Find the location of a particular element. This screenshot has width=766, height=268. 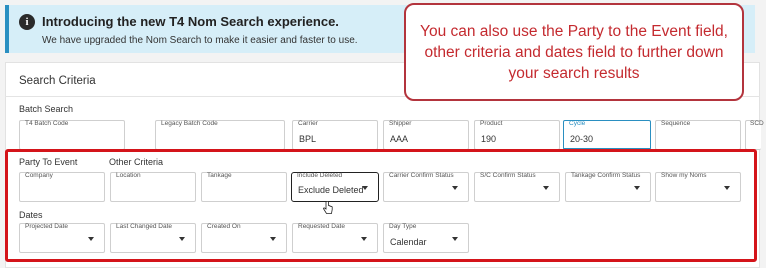

t4-batch-code-field: T4 Batch Code is located at coordinates (72, 135).